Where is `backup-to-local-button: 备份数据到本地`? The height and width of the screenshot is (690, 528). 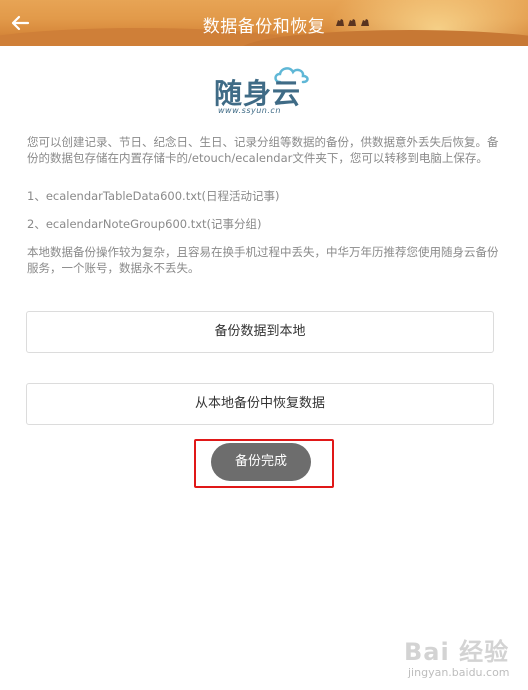
backup-to-local-button: 备份数据到本地 is located at coordinates (260, 332).